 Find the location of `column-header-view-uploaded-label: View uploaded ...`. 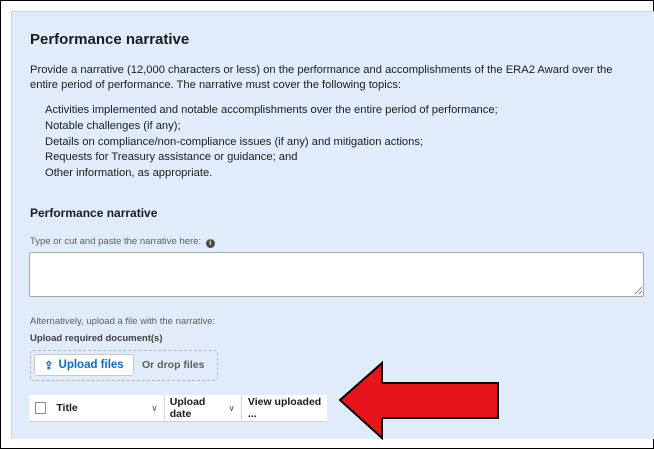

column-header-view-uploaded-label: View uploaded ... is located at coordinates (284, 408).